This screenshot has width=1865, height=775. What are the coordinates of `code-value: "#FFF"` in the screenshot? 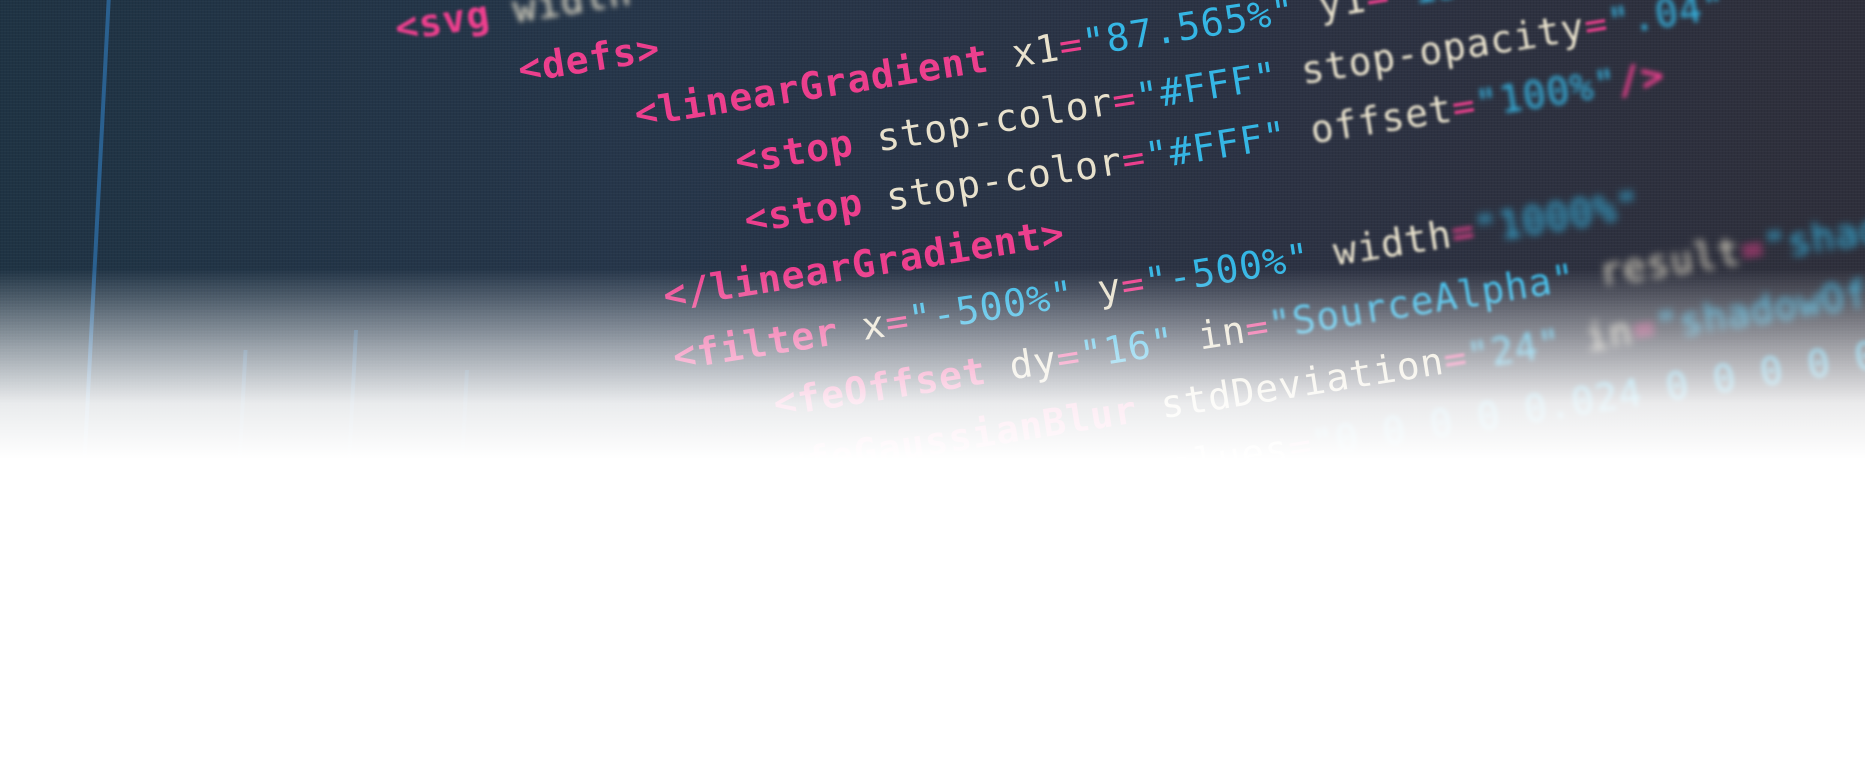 It's located at (1216, 145).